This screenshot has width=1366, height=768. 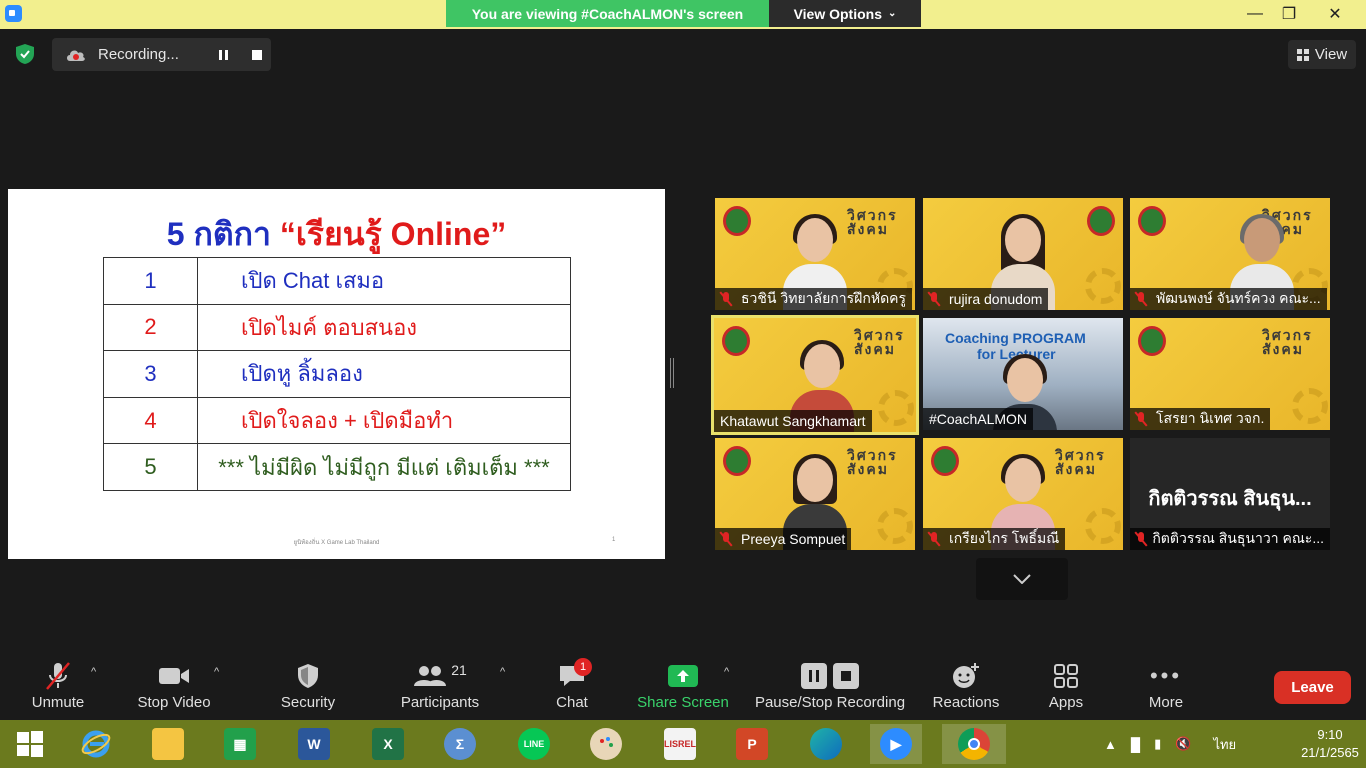 I want to click on lisrel-icon: LISREL, so click(x=680, y=744).